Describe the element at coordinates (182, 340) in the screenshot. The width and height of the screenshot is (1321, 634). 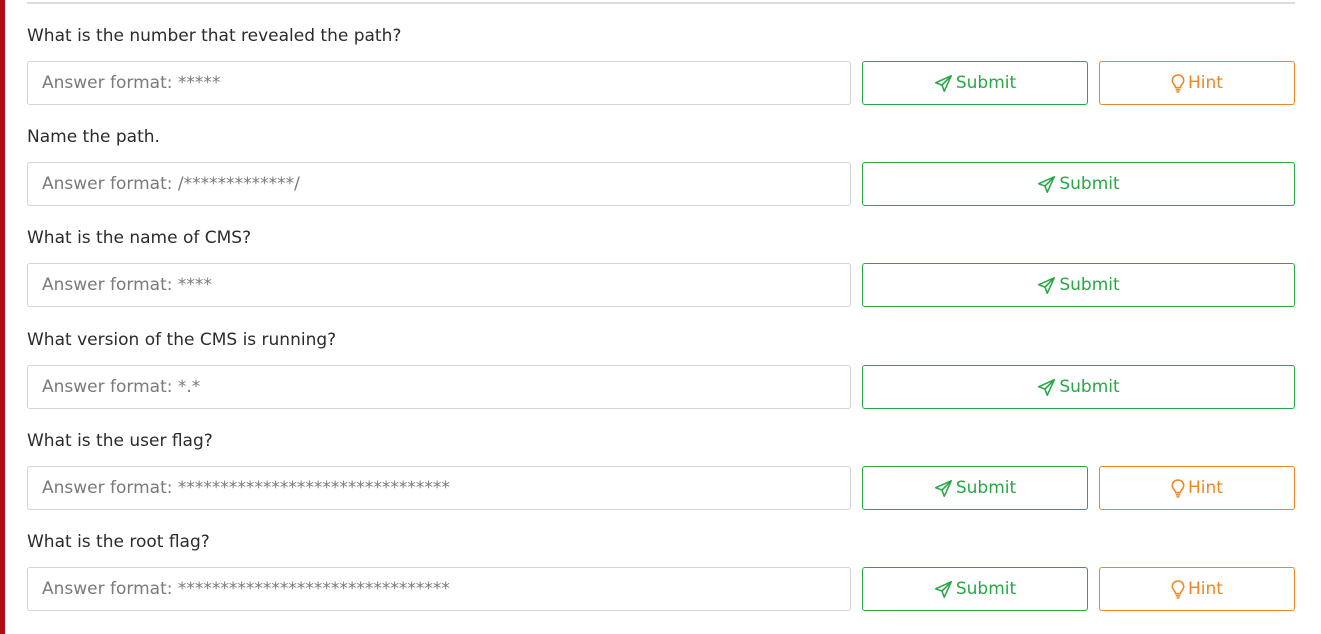
I see `question-label: What version of the CMS is running?` at that location.